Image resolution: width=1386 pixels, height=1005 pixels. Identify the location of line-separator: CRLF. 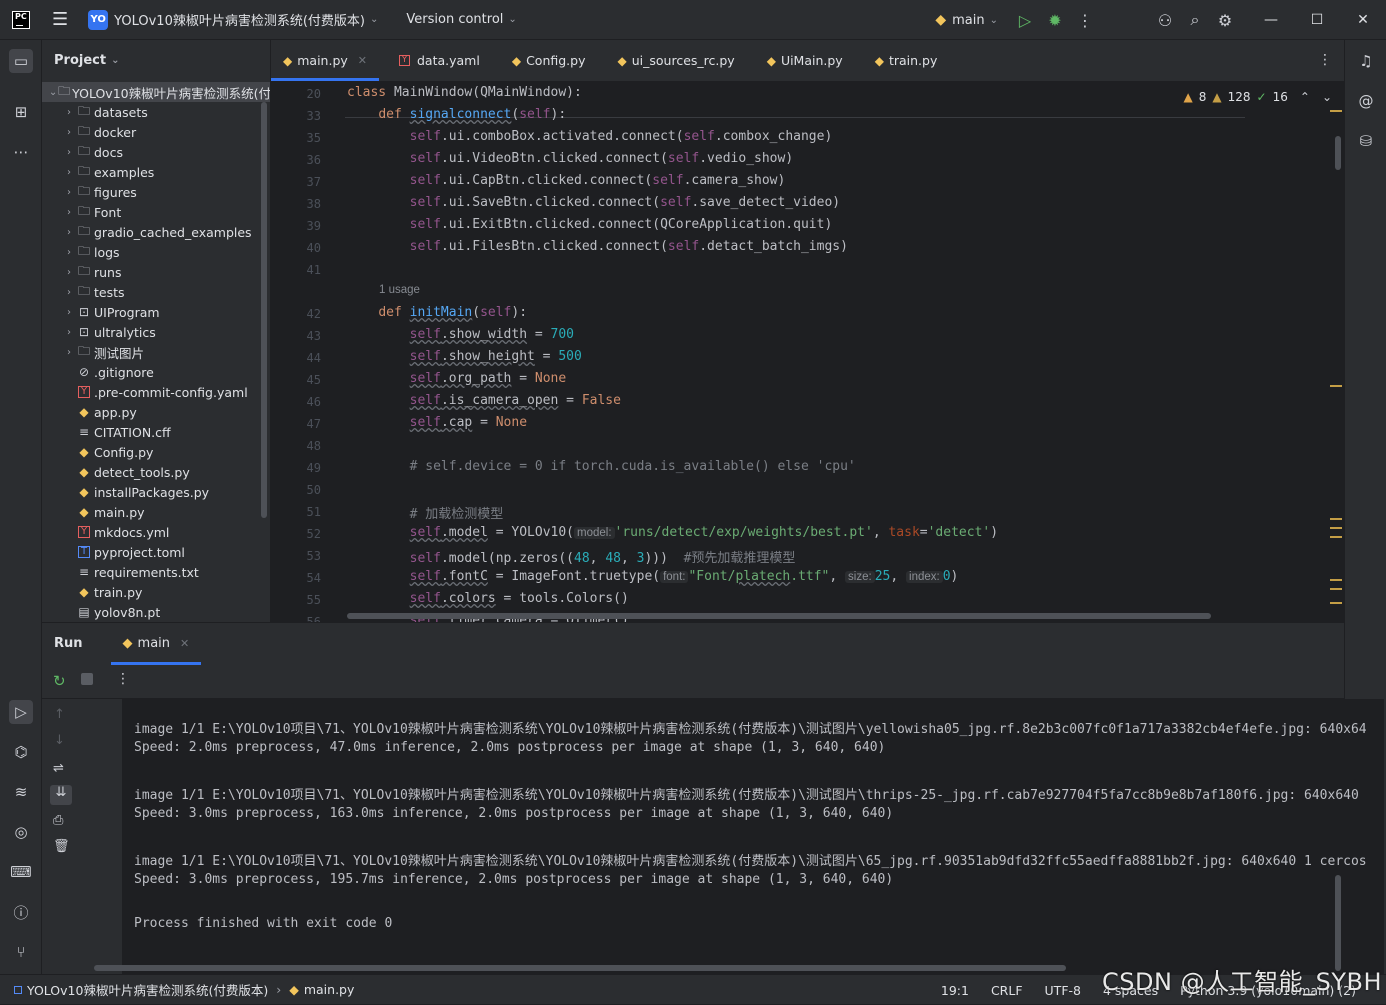
(1007, 990).